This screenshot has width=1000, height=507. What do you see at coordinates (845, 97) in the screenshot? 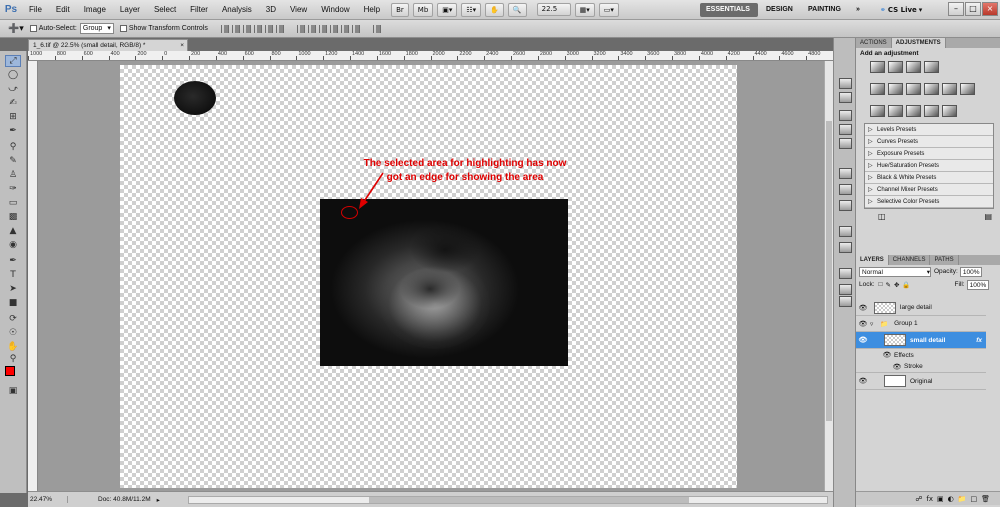
I see `actions-icon` at bounding box center [845, 97].